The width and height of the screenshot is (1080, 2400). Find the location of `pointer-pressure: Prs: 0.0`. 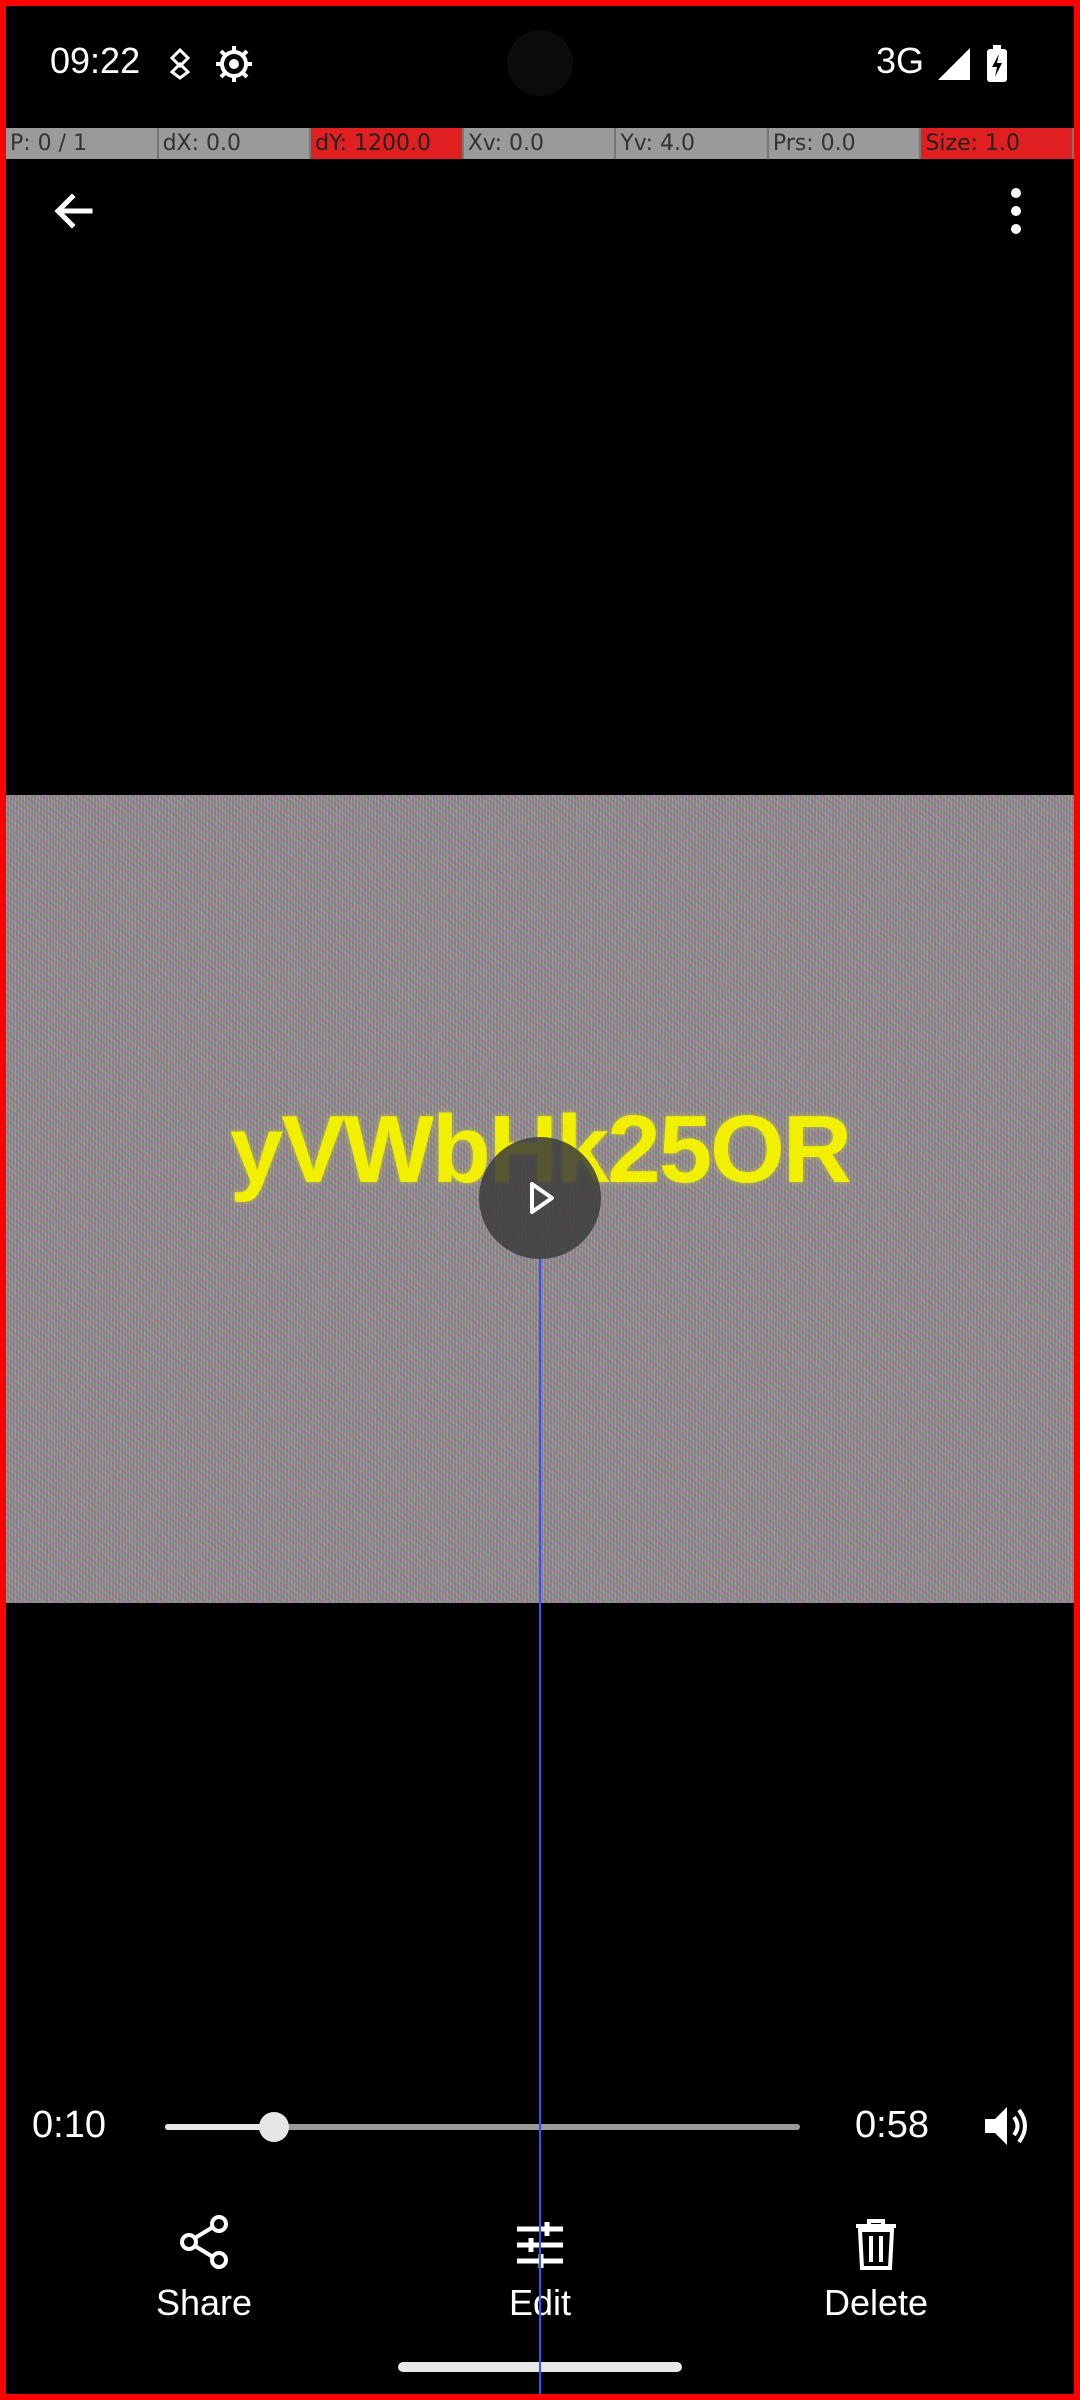

pointer-pressure: Prs: 0.0 is located at coordinates (845, 143).